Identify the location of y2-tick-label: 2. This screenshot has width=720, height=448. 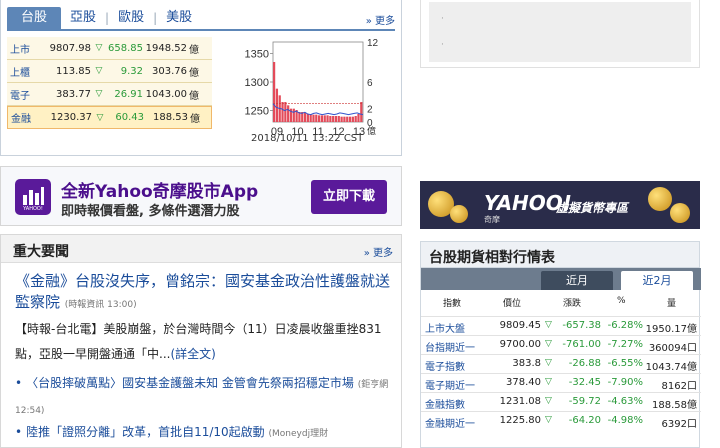
(370, 110).